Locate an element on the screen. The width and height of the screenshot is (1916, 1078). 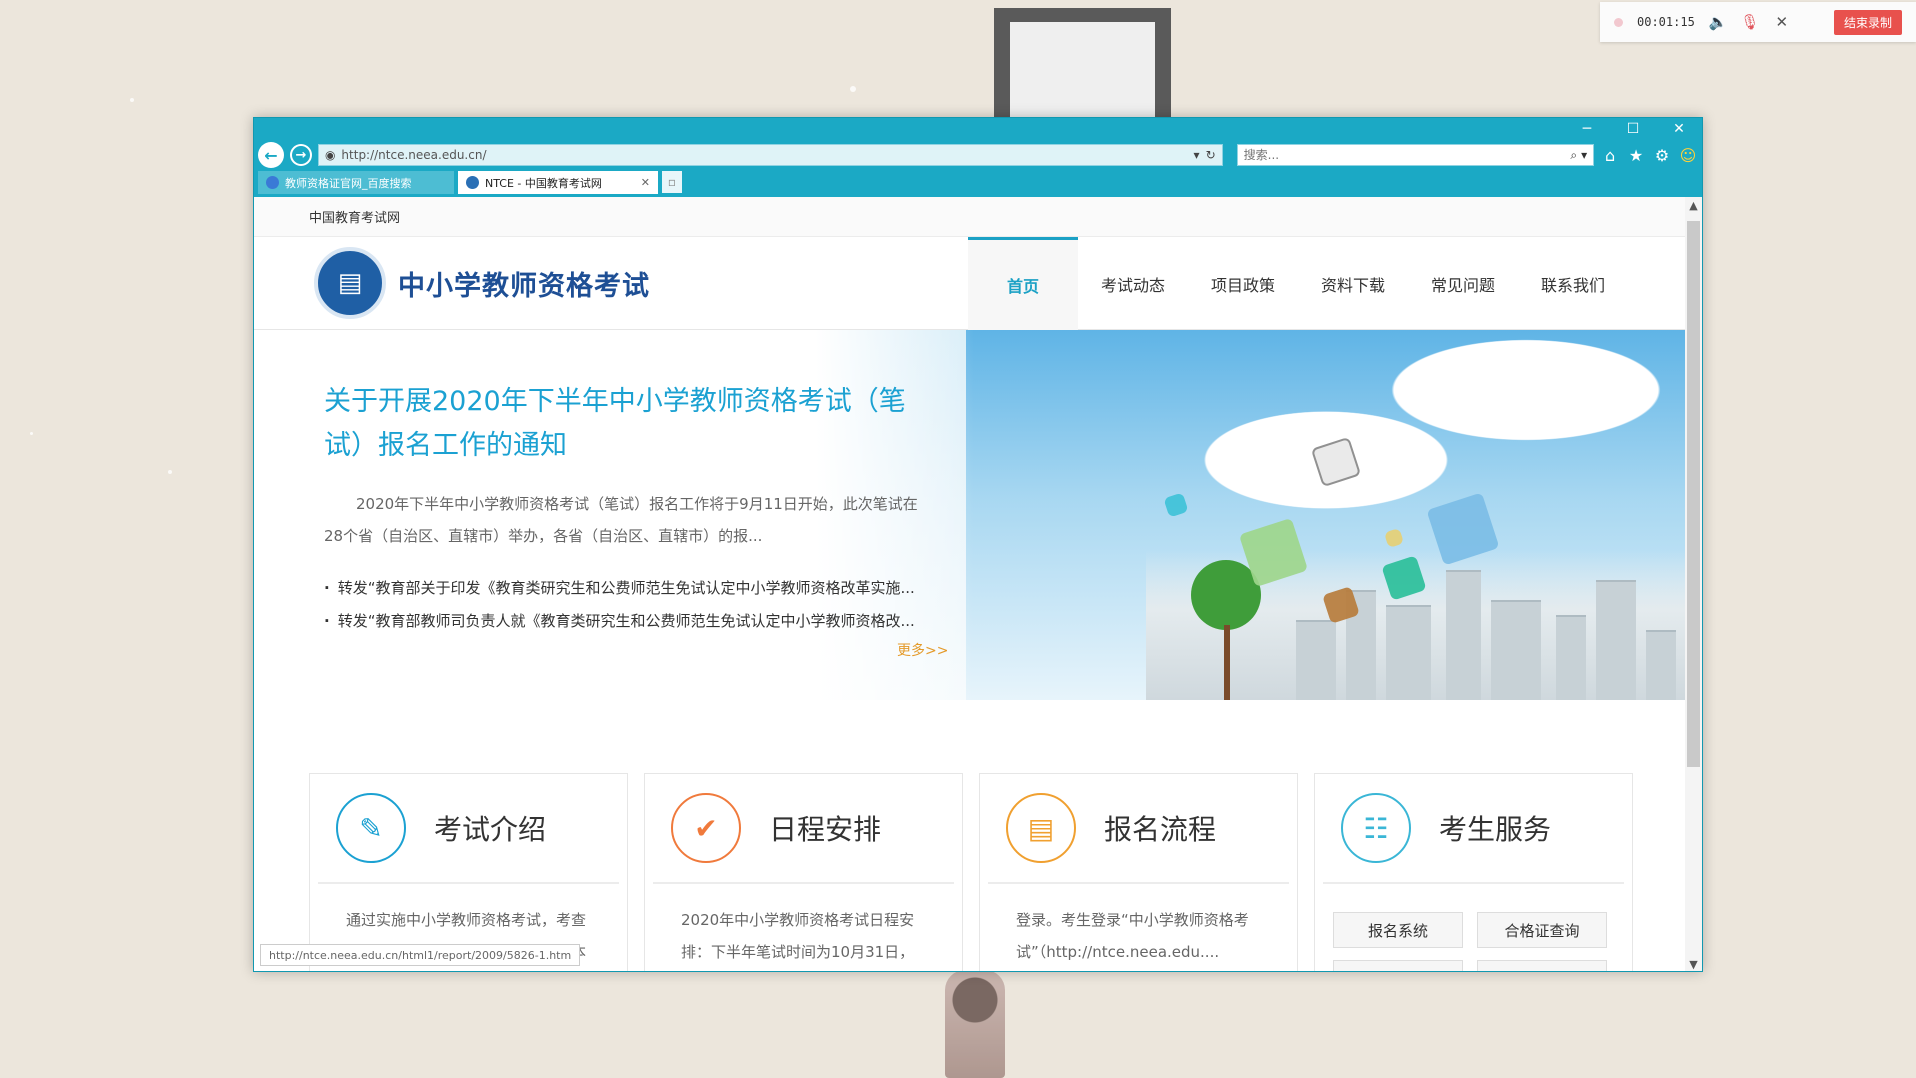
logo-emblem-icon: ▤ is located at coordinates (350, 283).